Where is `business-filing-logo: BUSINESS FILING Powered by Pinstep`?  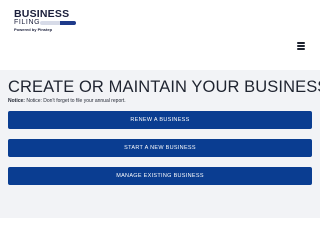
business-filing-logo: BUSINESS FILING Powered by Pinstep is located at coordinates (45, 21).